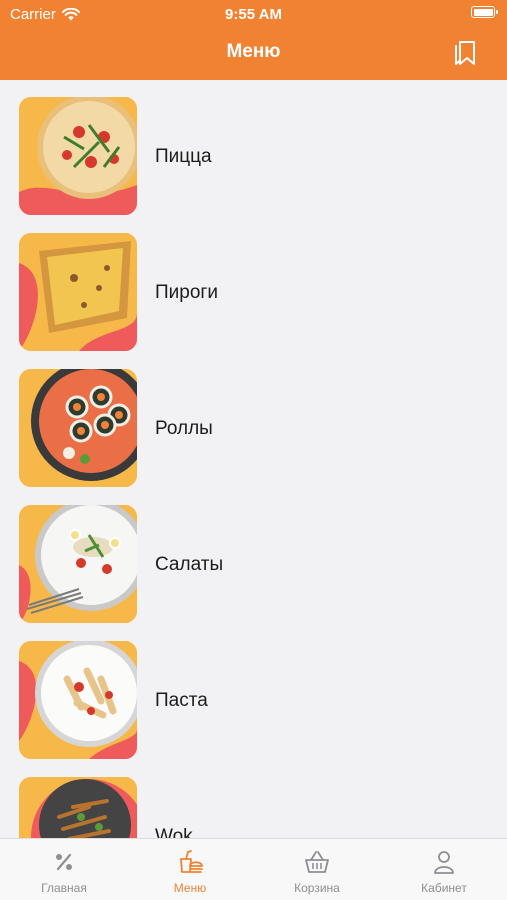 Image resolution: width=507 pixels, height=900 pixels. Describe the element at coordinates (184, 428) in the screenshot. I see `list-item-label: Роллы` at that location.